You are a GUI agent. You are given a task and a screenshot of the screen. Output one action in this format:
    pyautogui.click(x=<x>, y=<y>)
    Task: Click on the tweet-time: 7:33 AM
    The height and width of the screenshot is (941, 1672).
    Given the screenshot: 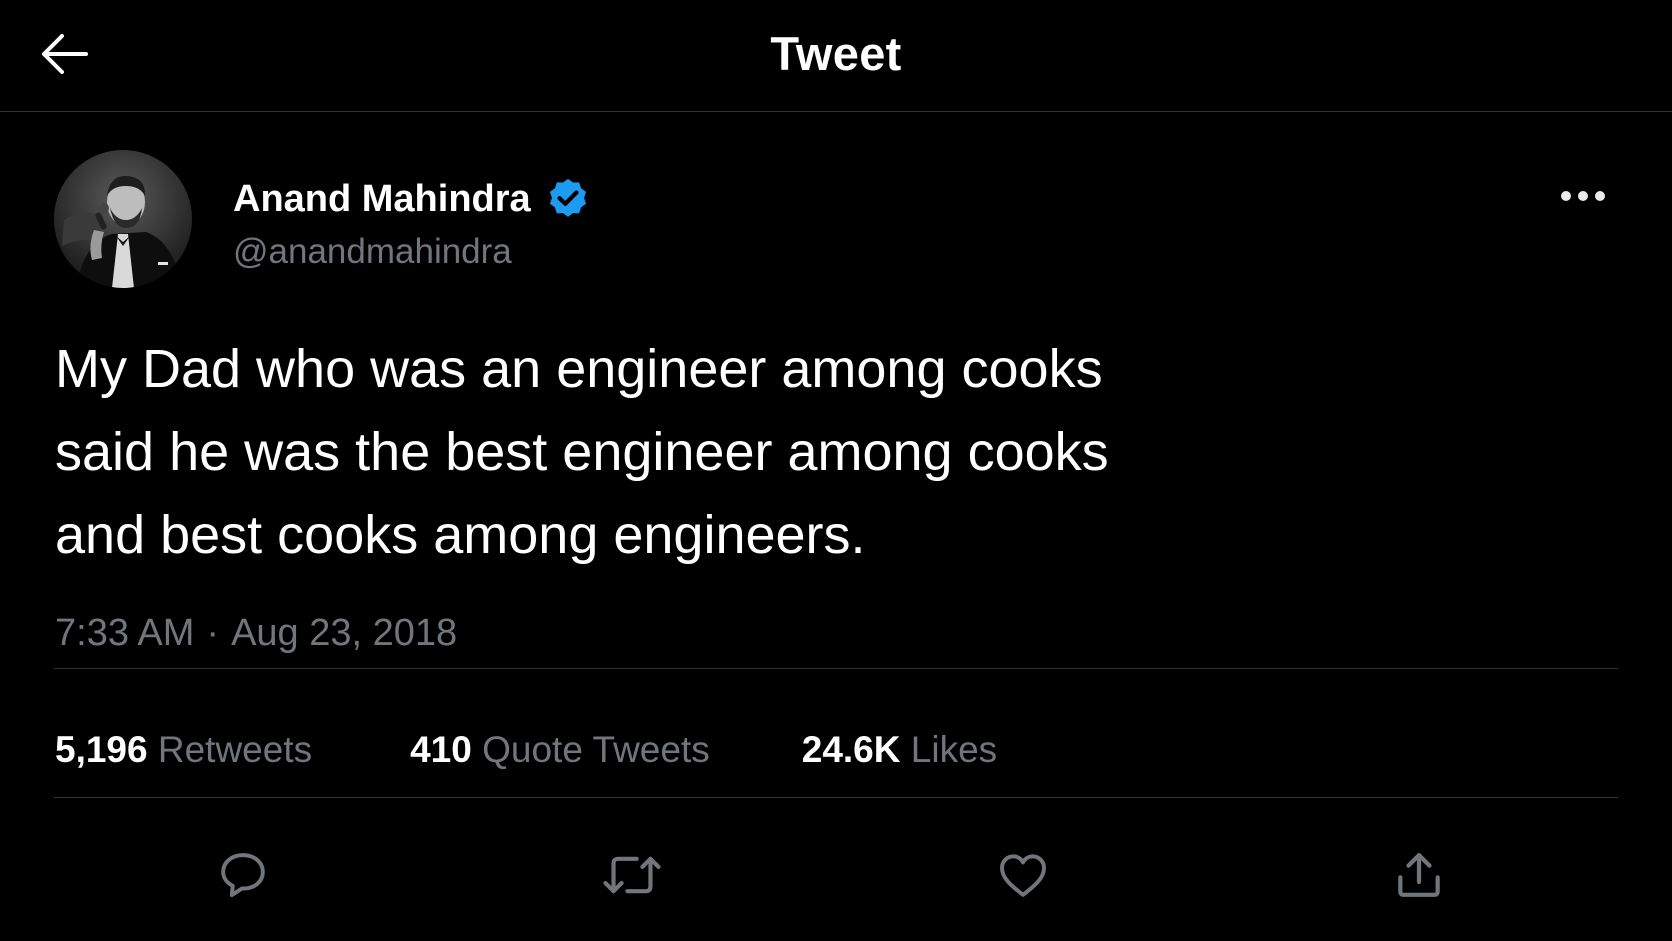 What is the action you would take?
    pyautogui.click(x=124, y=633)
    